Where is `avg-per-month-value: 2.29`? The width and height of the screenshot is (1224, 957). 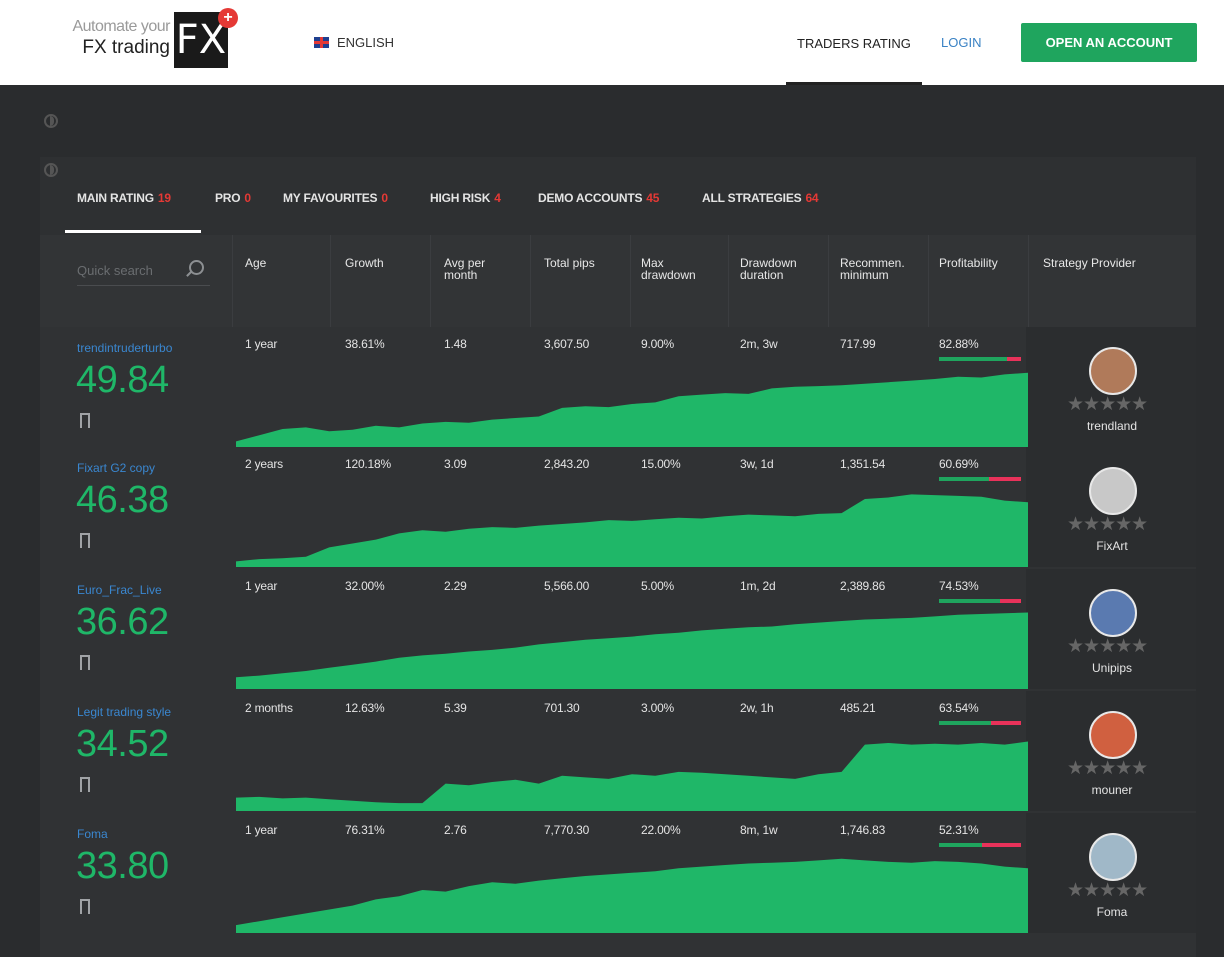 avg-per-month-value: 2.29 is located at coordinates (455, 586).